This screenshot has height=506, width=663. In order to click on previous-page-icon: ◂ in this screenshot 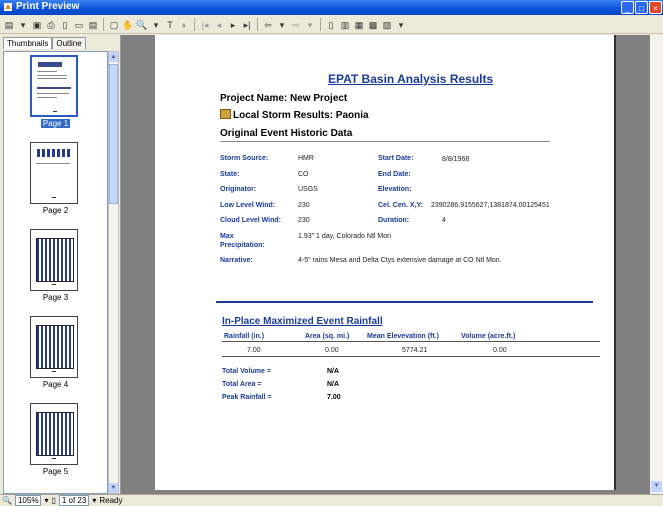, I will do `click(219, 25)`.